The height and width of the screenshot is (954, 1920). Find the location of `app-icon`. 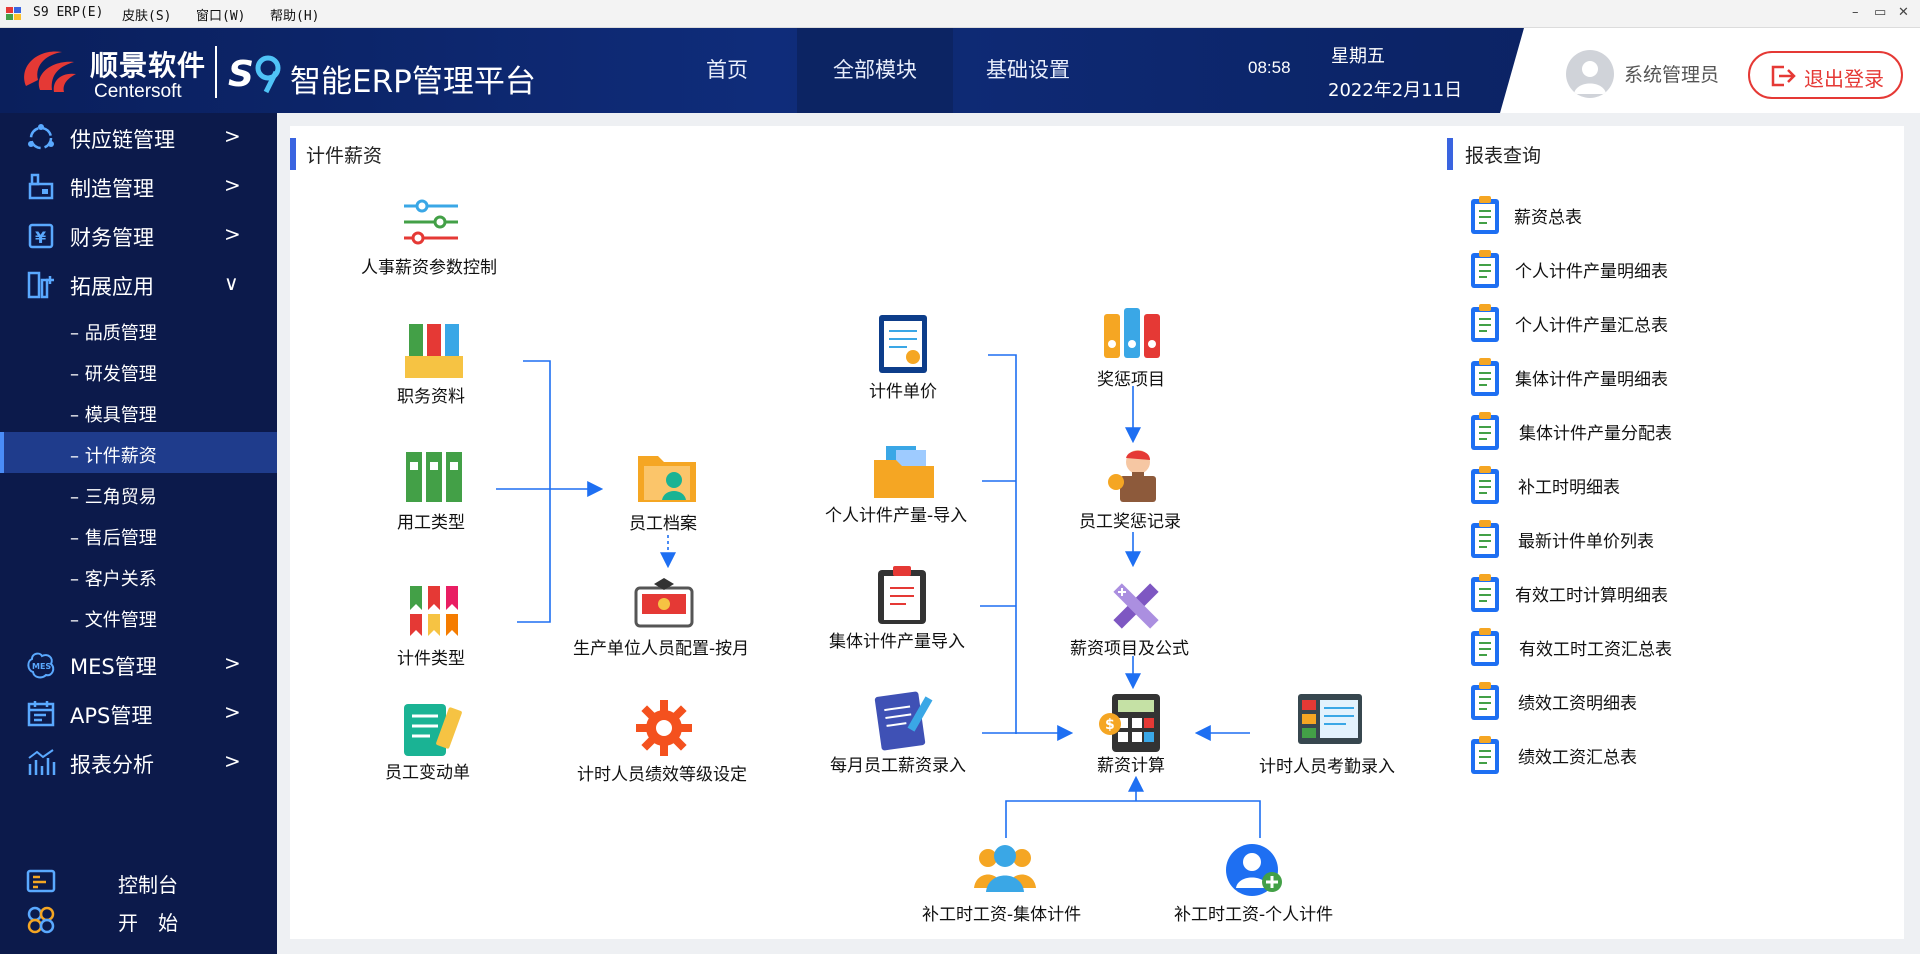

app-icon is located at coordinates (13, 13).